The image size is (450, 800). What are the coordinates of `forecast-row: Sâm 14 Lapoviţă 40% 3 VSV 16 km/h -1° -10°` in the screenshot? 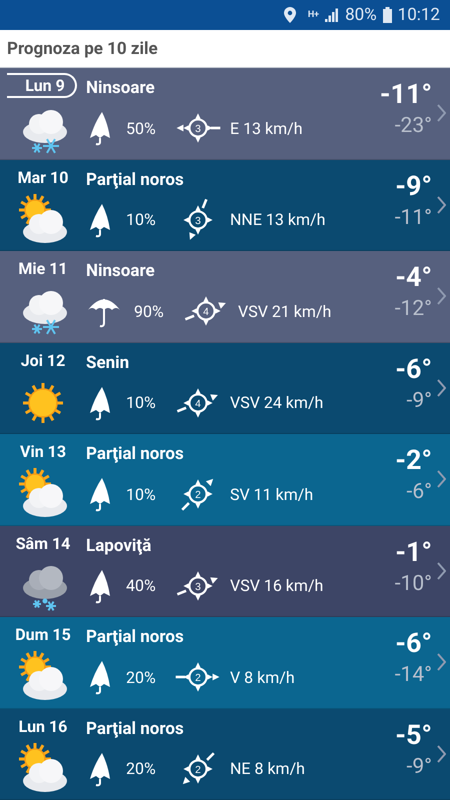 It's located at (225, 571).